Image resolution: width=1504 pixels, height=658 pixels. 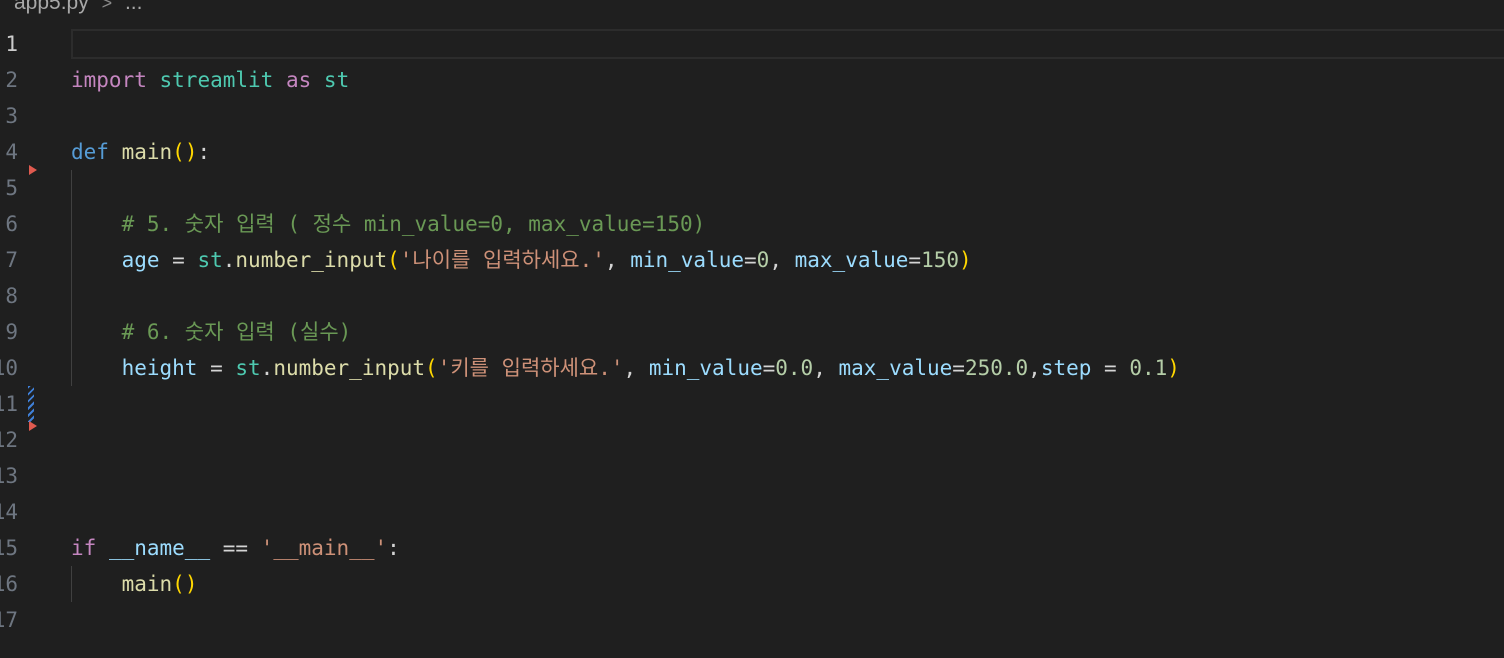 What do you see at coordinates (763, 260) in the screenshot?
I see `number-literal: 0` at bounding box center [763, 260].